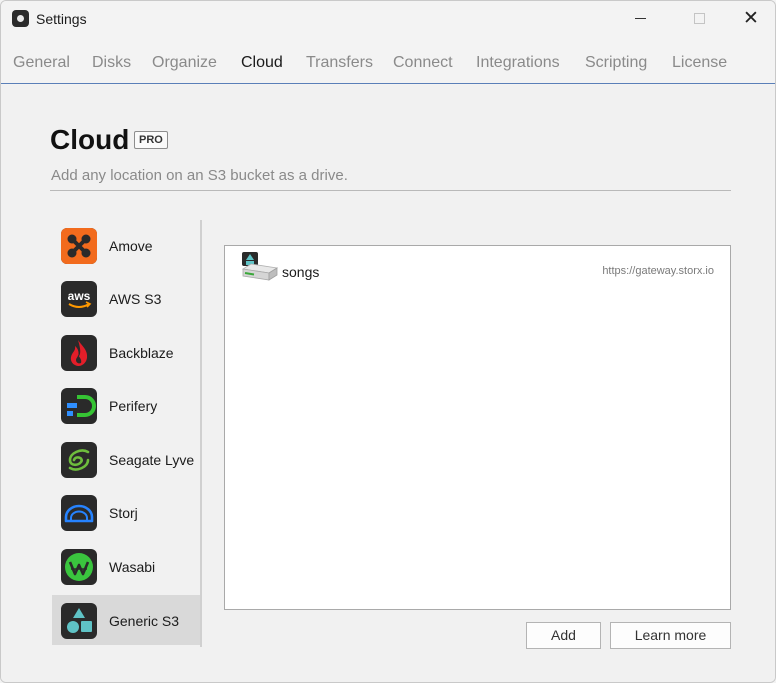 The height and width of the screenshot is (683, 776). I want to click on window-title: Settings, so click(61, 19).